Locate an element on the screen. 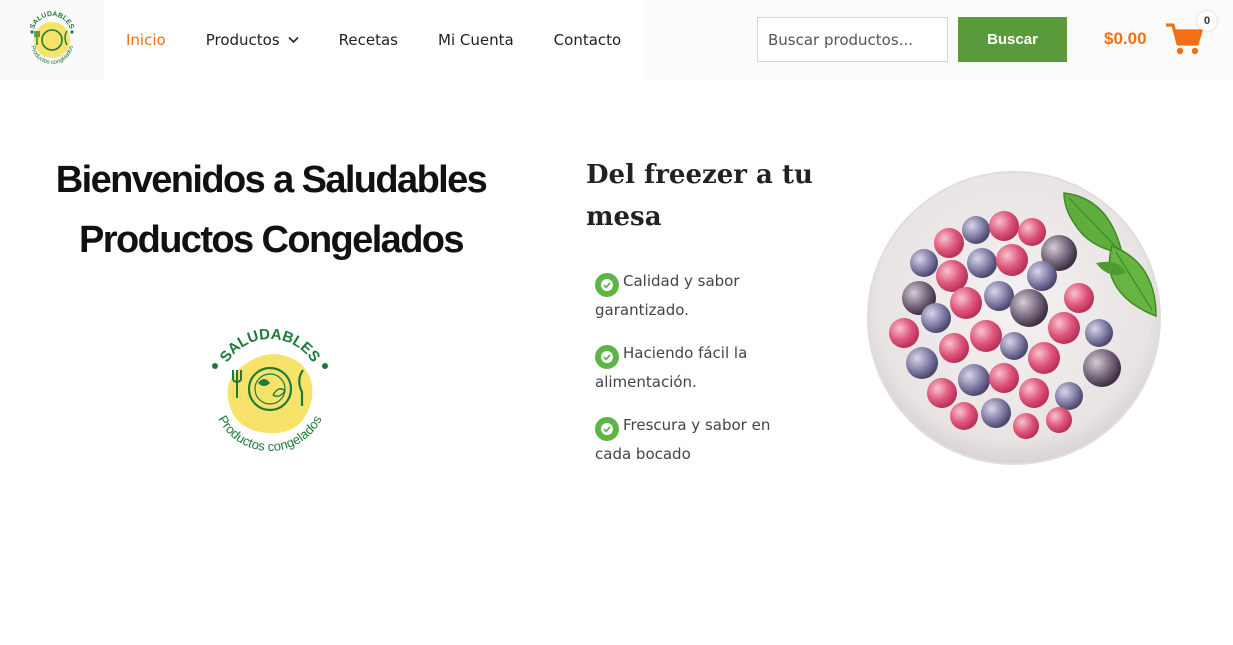  feature-text-line1: Frescura y sabor en is located at coordinates (697, 425).